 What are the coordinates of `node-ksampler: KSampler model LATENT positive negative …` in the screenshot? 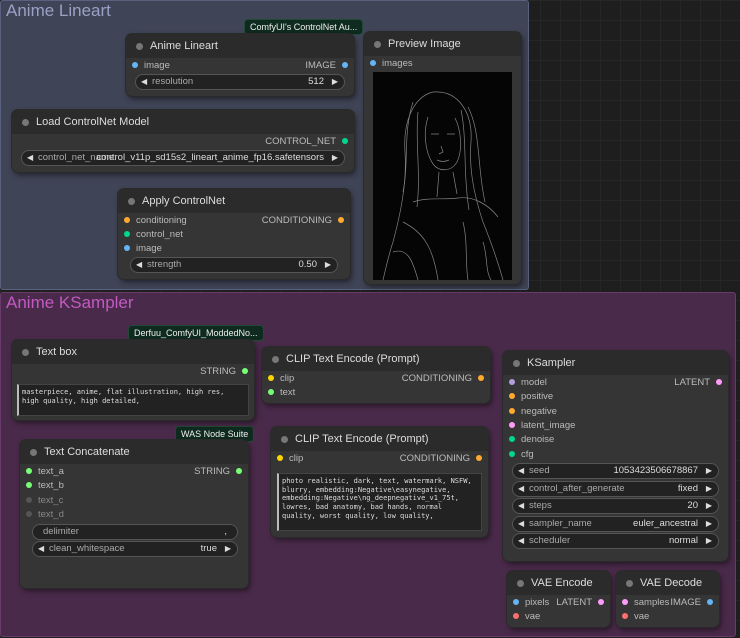 It's located at (615, 456).